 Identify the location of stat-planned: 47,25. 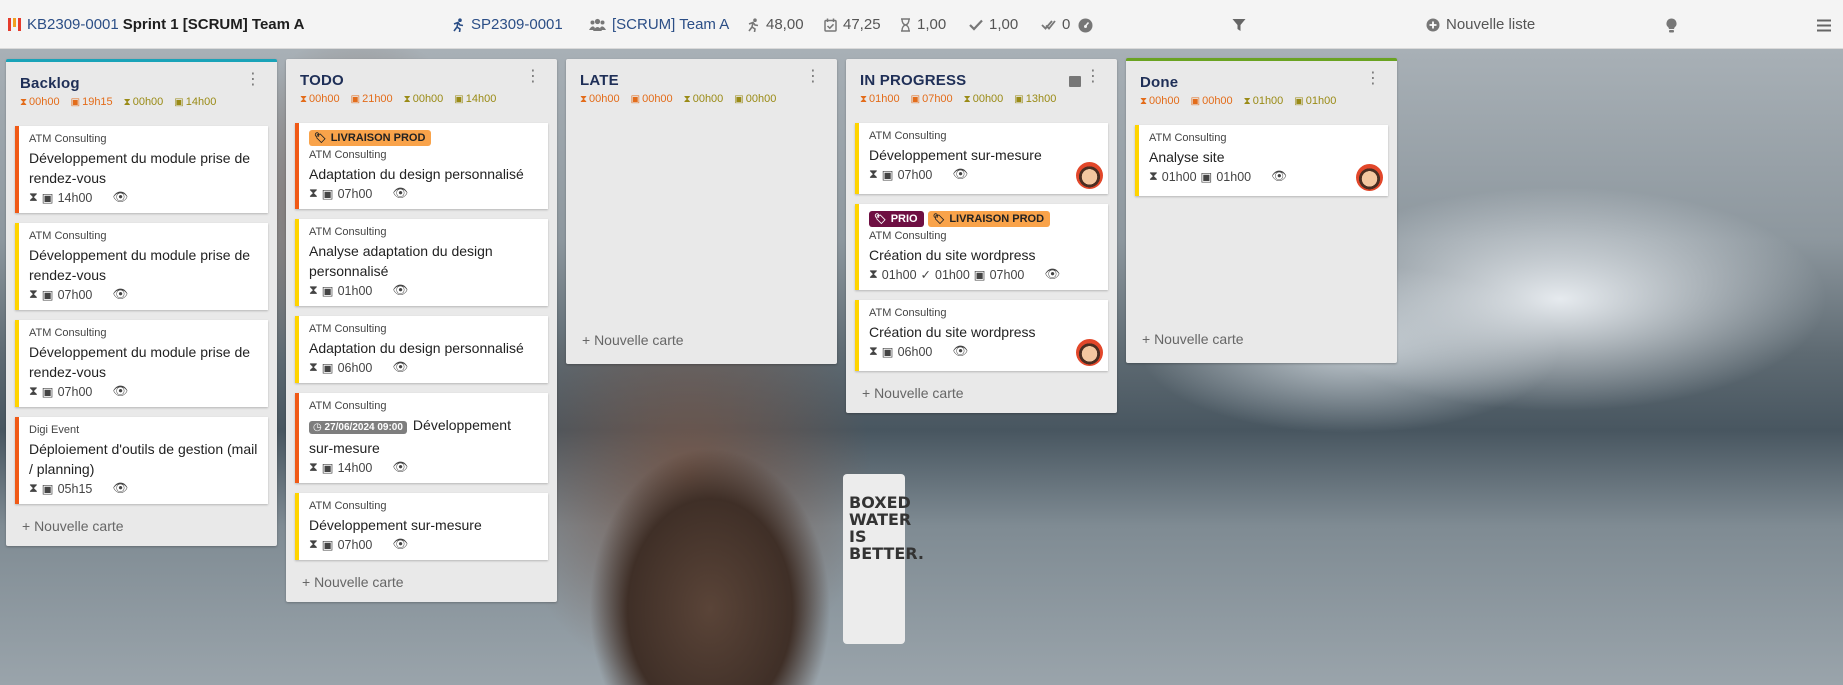
(852, 24).